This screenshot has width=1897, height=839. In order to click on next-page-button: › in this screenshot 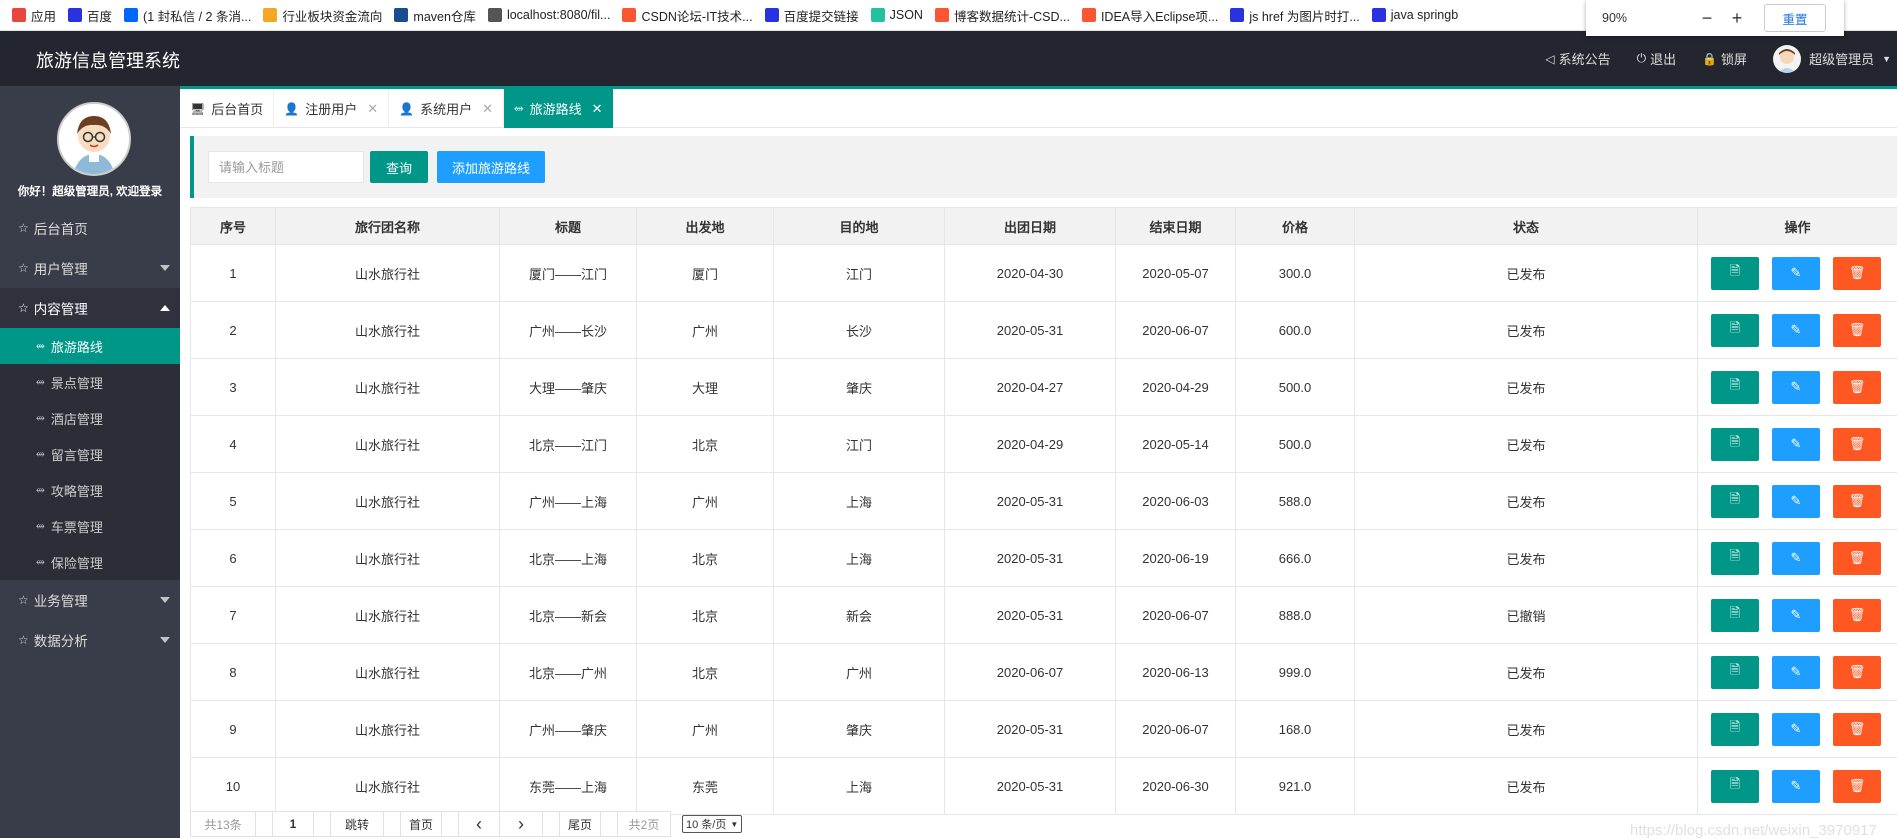, I will do `click(521, 824)`.